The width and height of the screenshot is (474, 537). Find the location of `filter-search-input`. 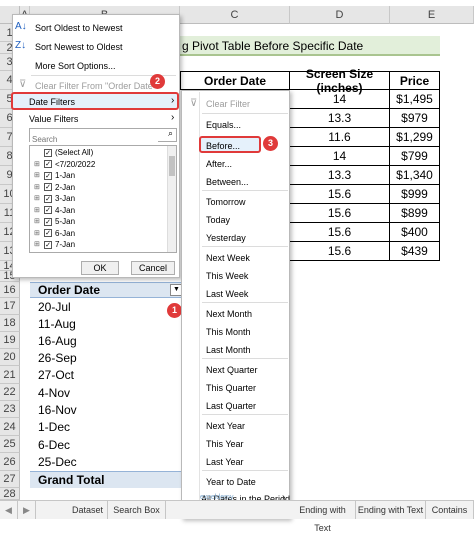

filter-search-input is located at coordinates (94, 139).